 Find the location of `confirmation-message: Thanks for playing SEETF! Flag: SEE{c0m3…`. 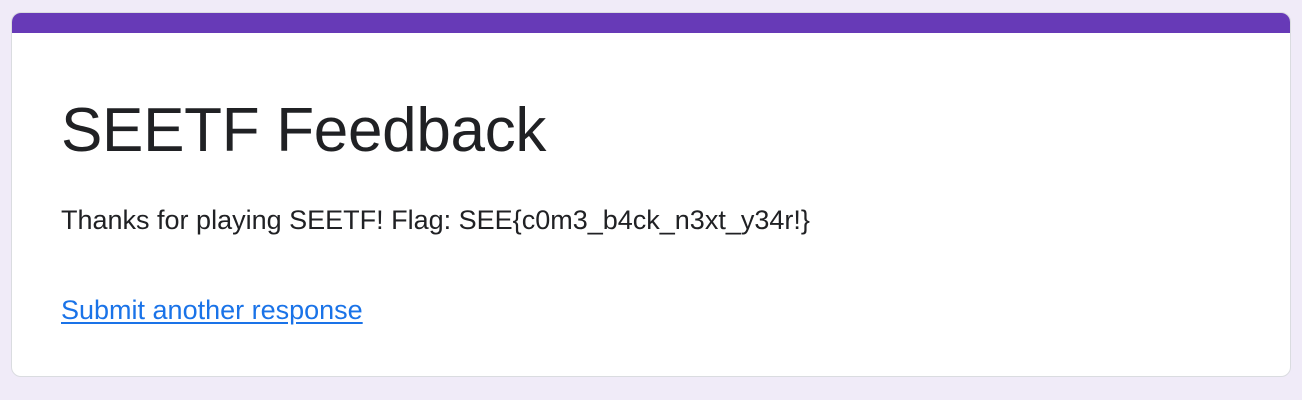

confirmation-message: Thanks for playing SEETF! Flag: SEE{c0m3… is located at coordinates (435, 220).